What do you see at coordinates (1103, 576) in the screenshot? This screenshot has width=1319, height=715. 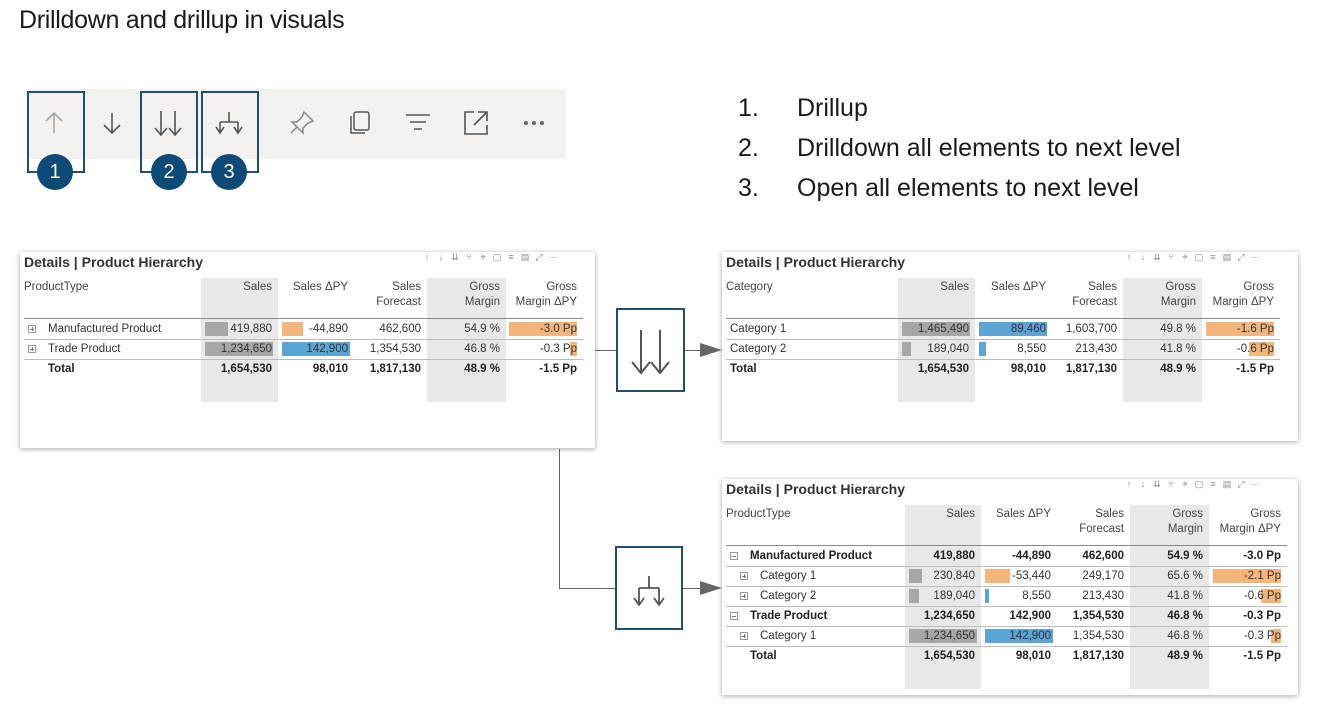 I see `cell-forecast: 249,170` at bounding box center [1103, 576].